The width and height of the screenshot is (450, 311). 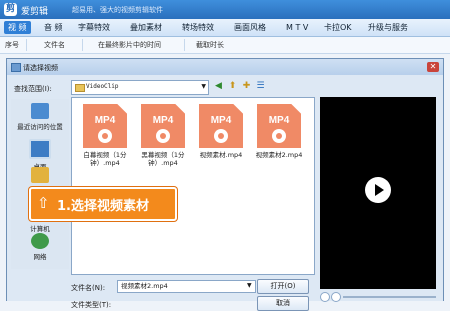 I want to click on menu-subtitle-effects: 字幕特效, so click(x=94, y=27).